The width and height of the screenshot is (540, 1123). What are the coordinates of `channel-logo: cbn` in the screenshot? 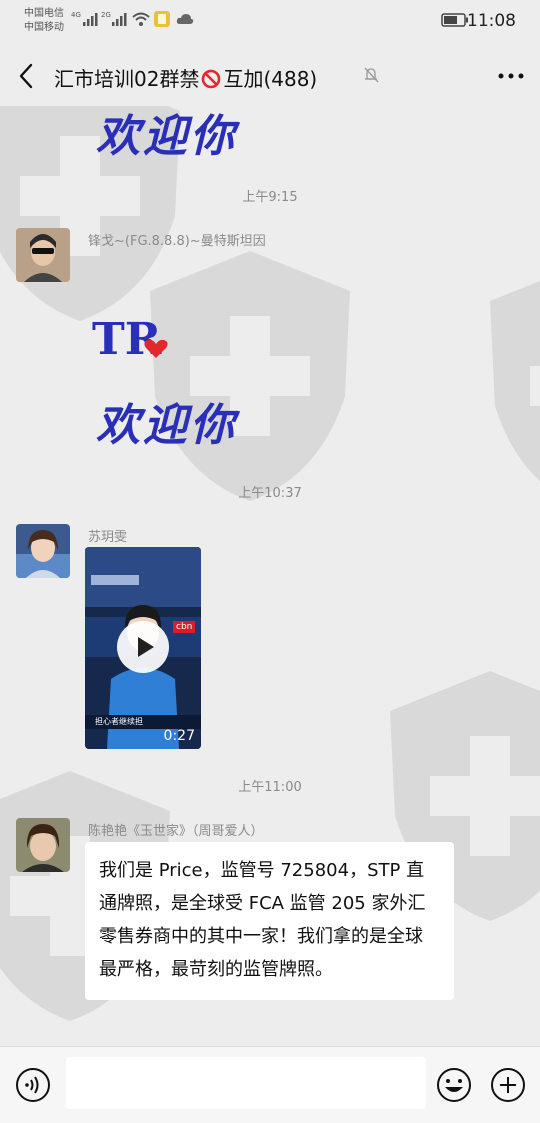 It's located at (184, 627).